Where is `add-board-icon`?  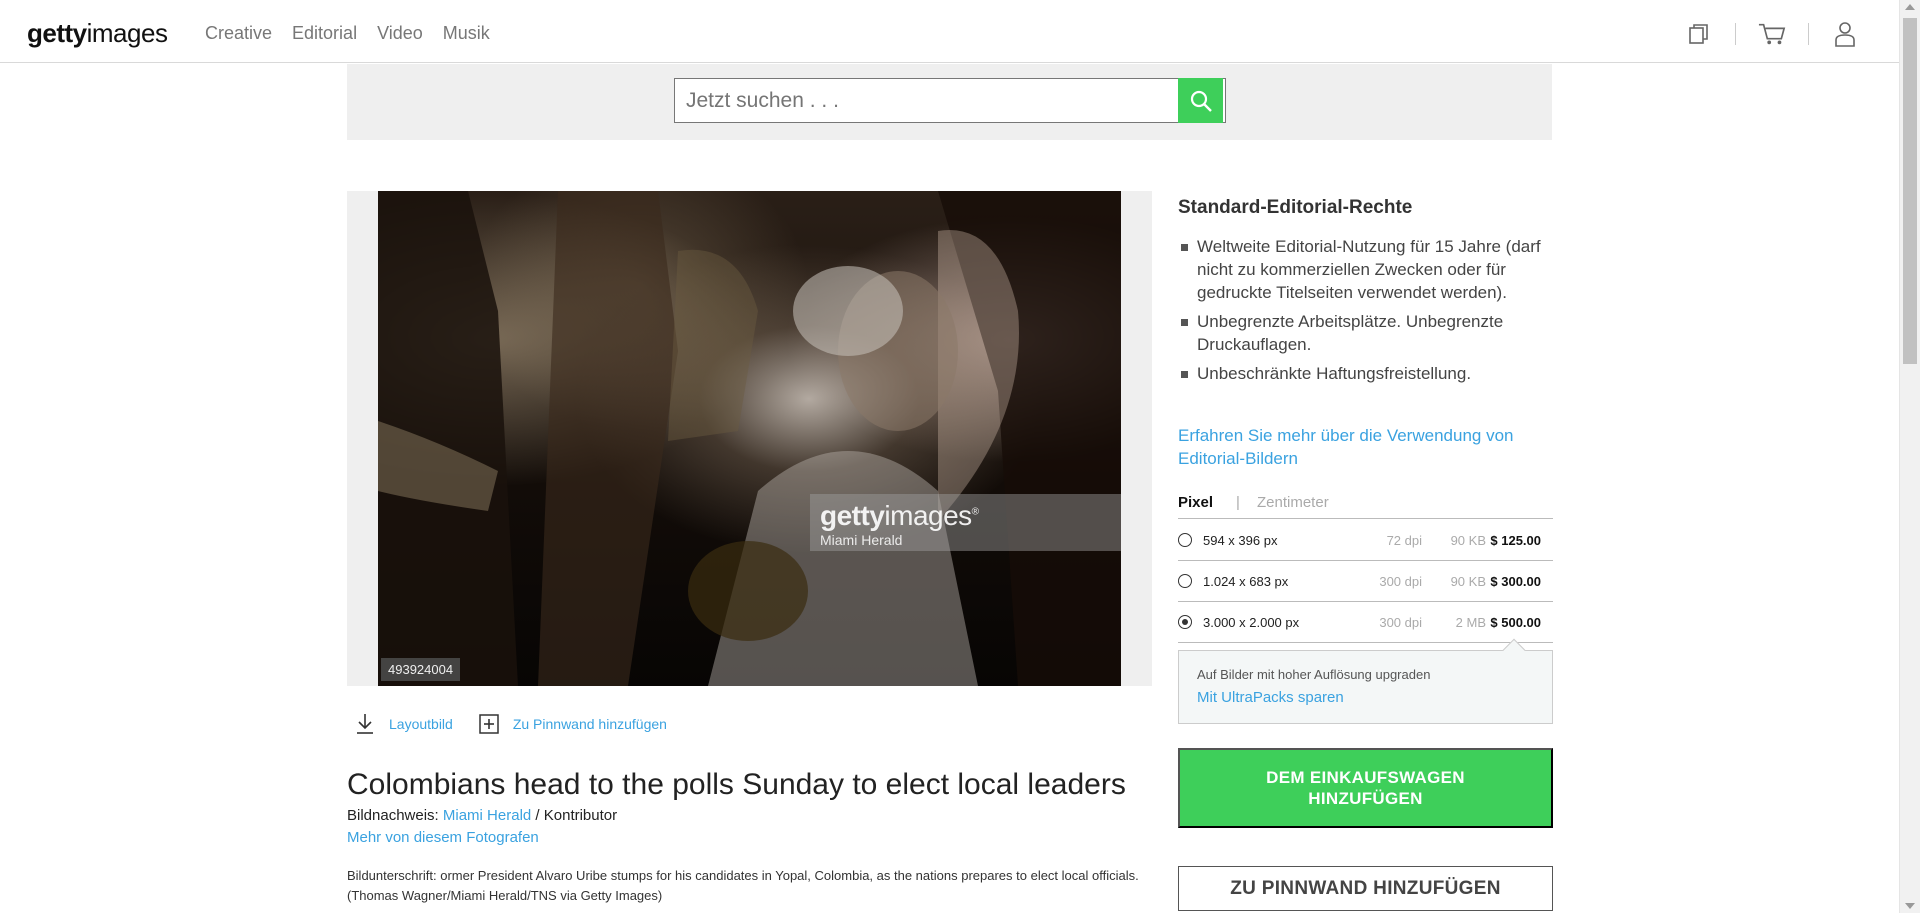 add-board-icon is located at coordinates (489, 724).